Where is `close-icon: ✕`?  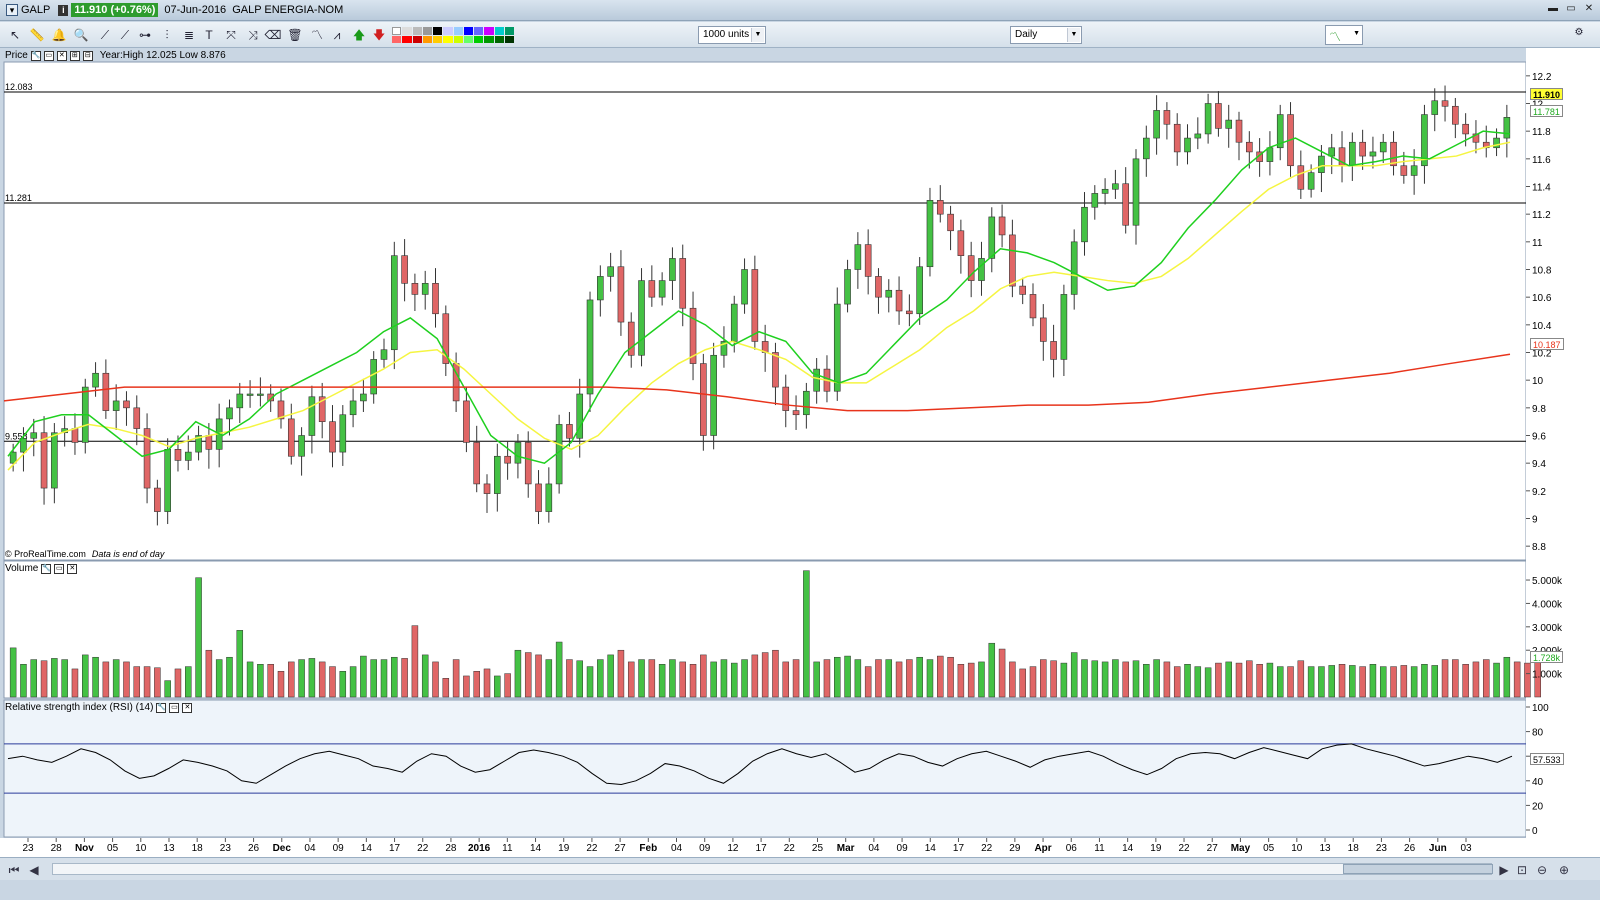
close-icon: ✕ is located at coordinates (1589, 9).